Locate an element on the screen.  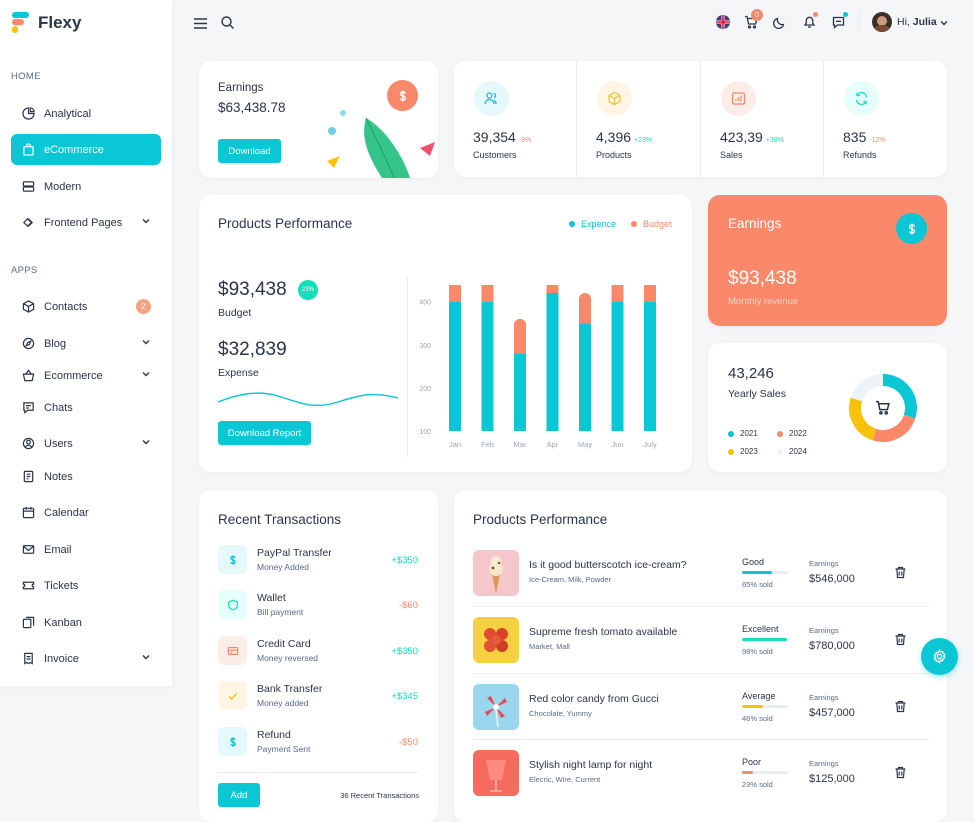
mail-icon is located at coordinates (28, 550).